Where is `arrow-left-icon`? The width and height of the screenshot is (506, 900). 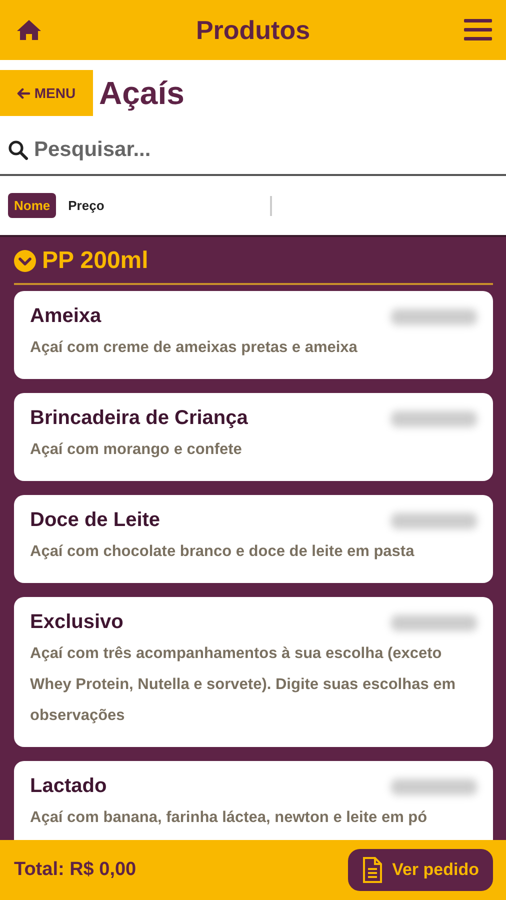 arrow-left-icon is located at coordinates (23, 93).